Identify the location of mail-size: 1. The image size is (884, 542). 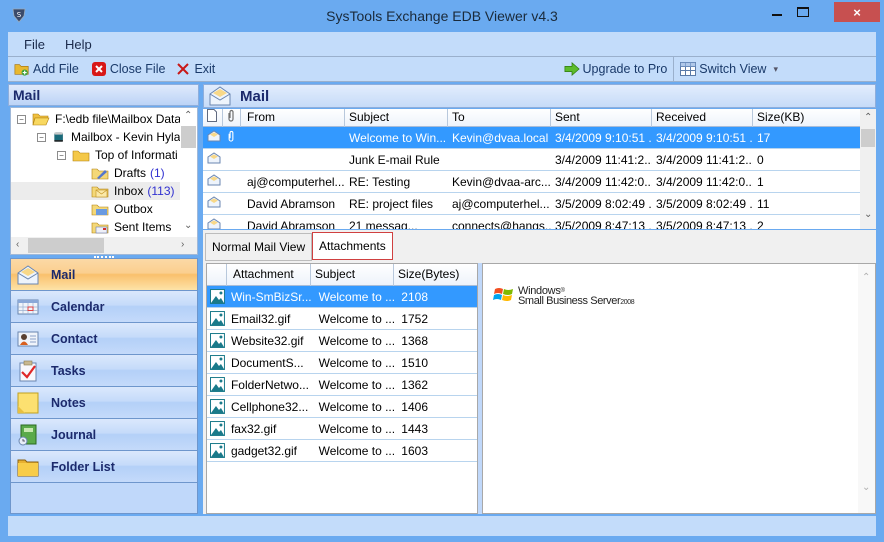
(760, 181).